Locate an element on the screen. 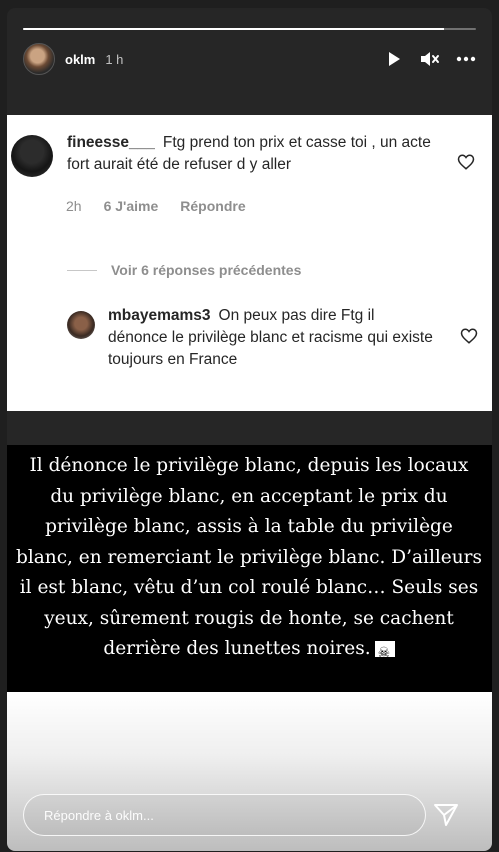 The image size is (499, 852). comment-avatar is located at coordinates (32, 156).